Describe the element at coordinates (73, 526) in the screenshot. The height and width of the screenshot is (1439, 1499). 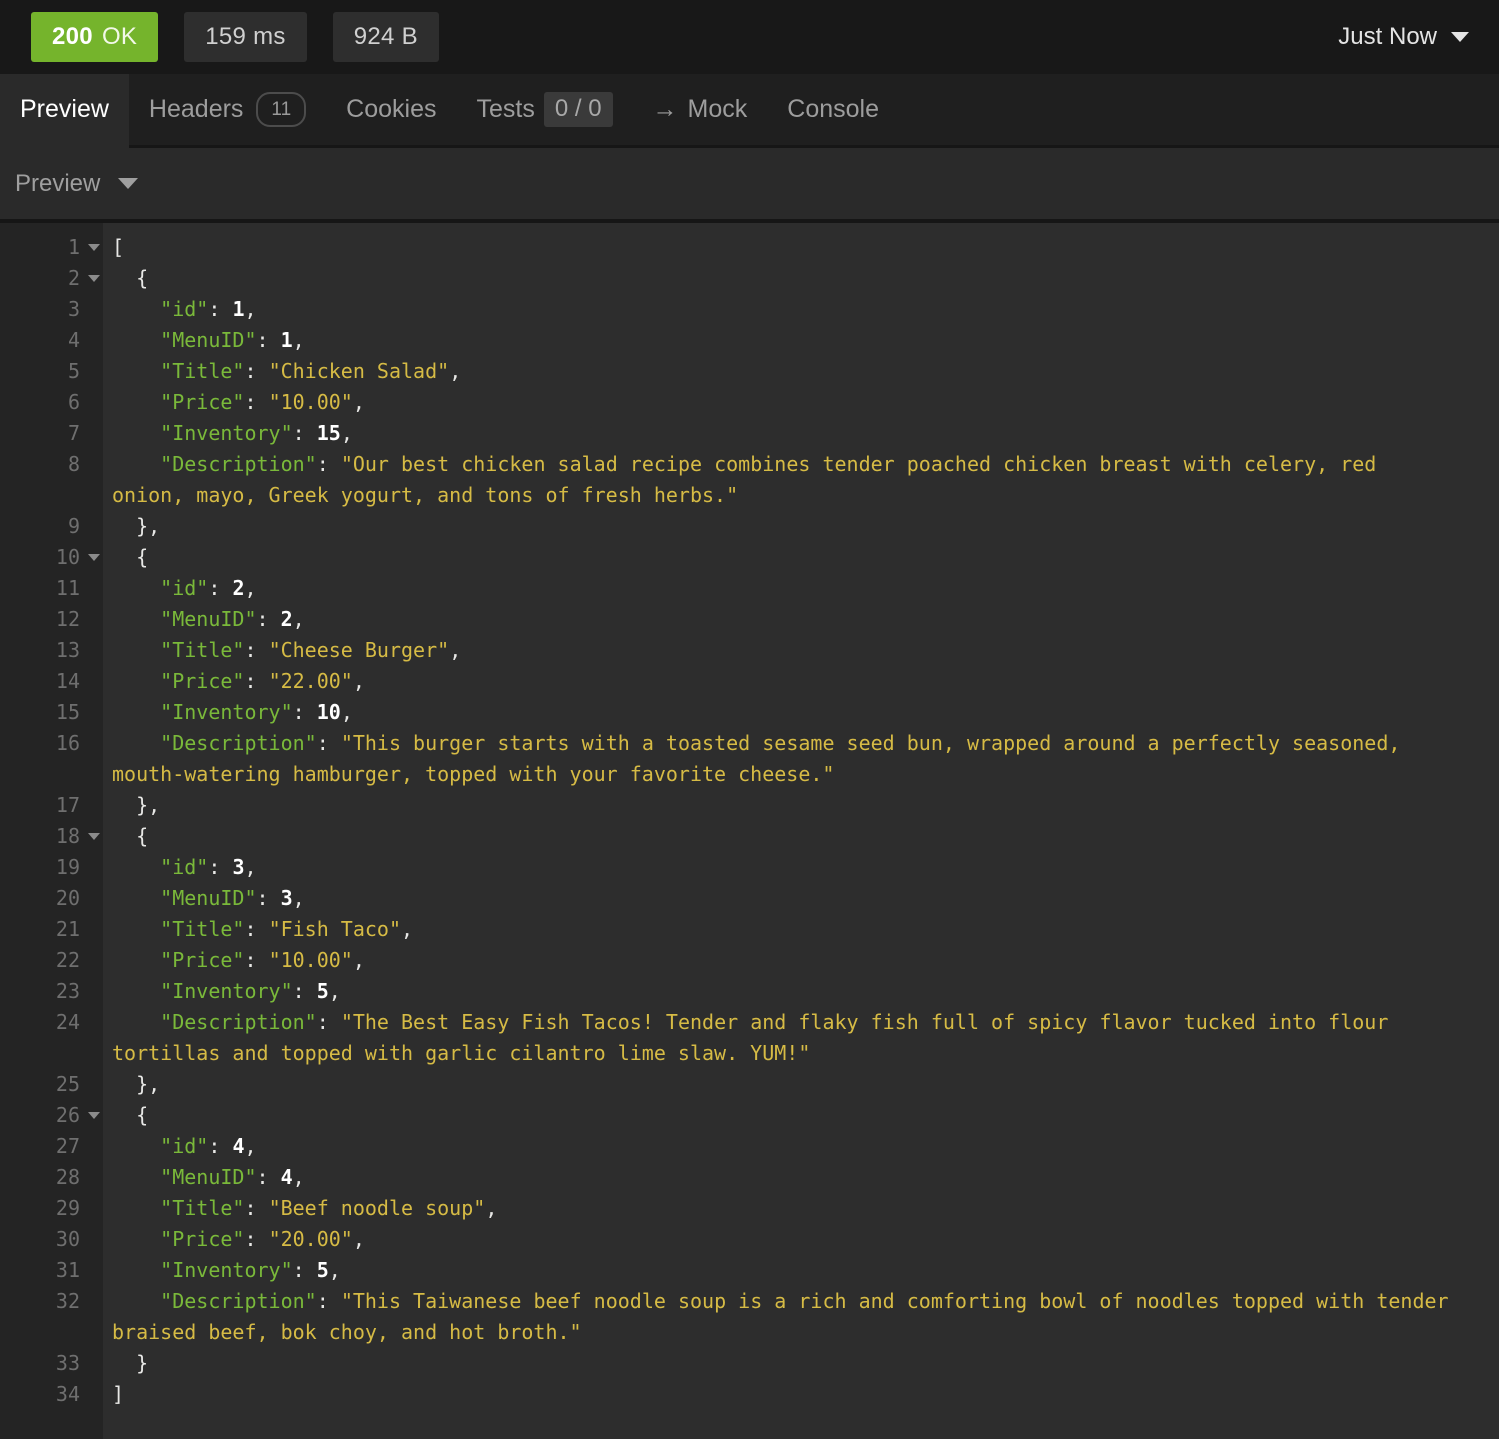
I see `line-number: 9` at that location.